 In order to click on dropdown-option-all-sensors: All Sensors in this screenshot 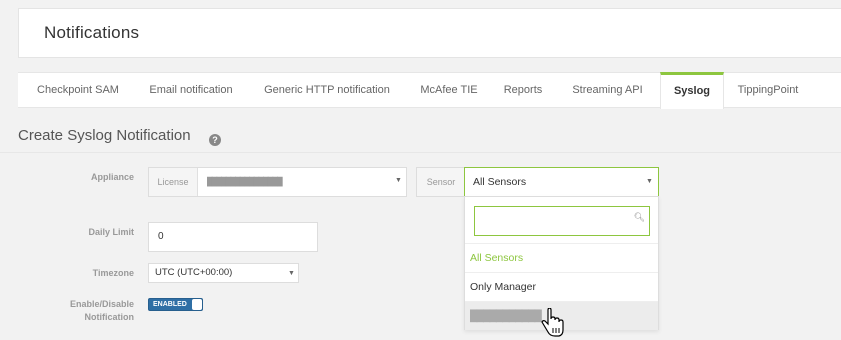, I will do `click(561, 257)`.